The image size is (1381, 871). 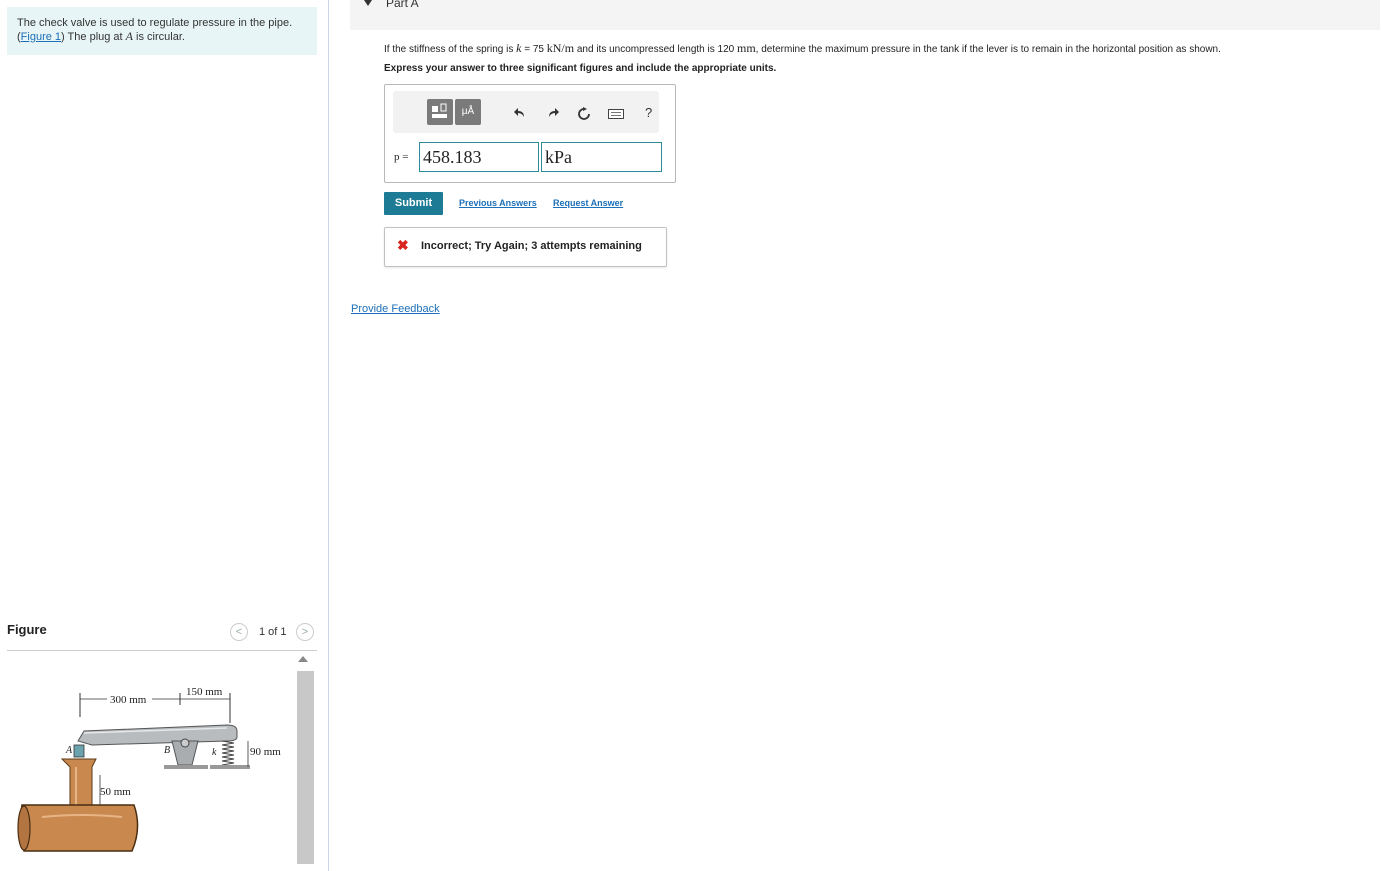 What do you see at coordinates (303, 659) in the screenshot?
I see `scroll-up-icon` at bounding box center [303, 659].